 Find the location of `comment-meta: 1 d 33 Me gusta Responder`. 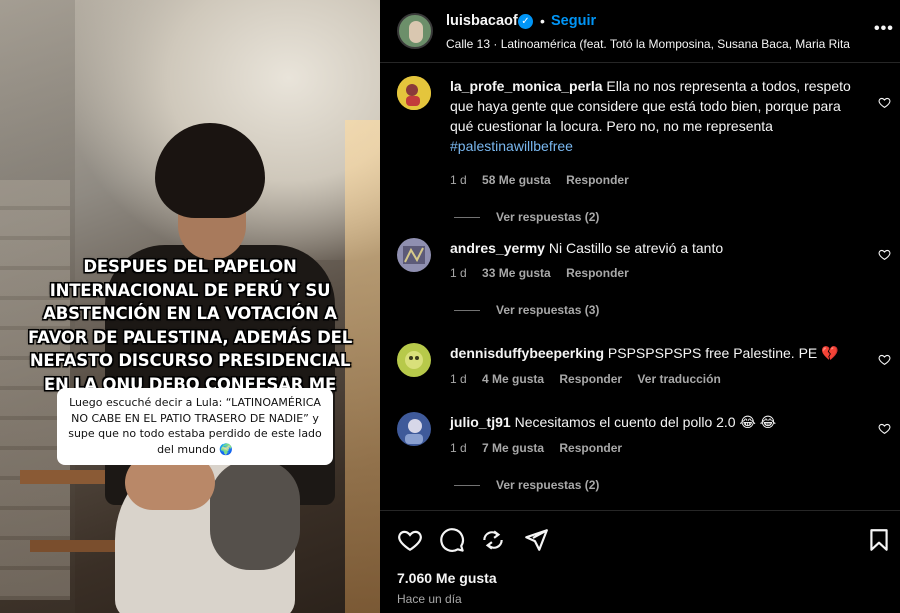

comment-meta: 1 d 33 Me gusta Responder is located at coordinates (545, 273).